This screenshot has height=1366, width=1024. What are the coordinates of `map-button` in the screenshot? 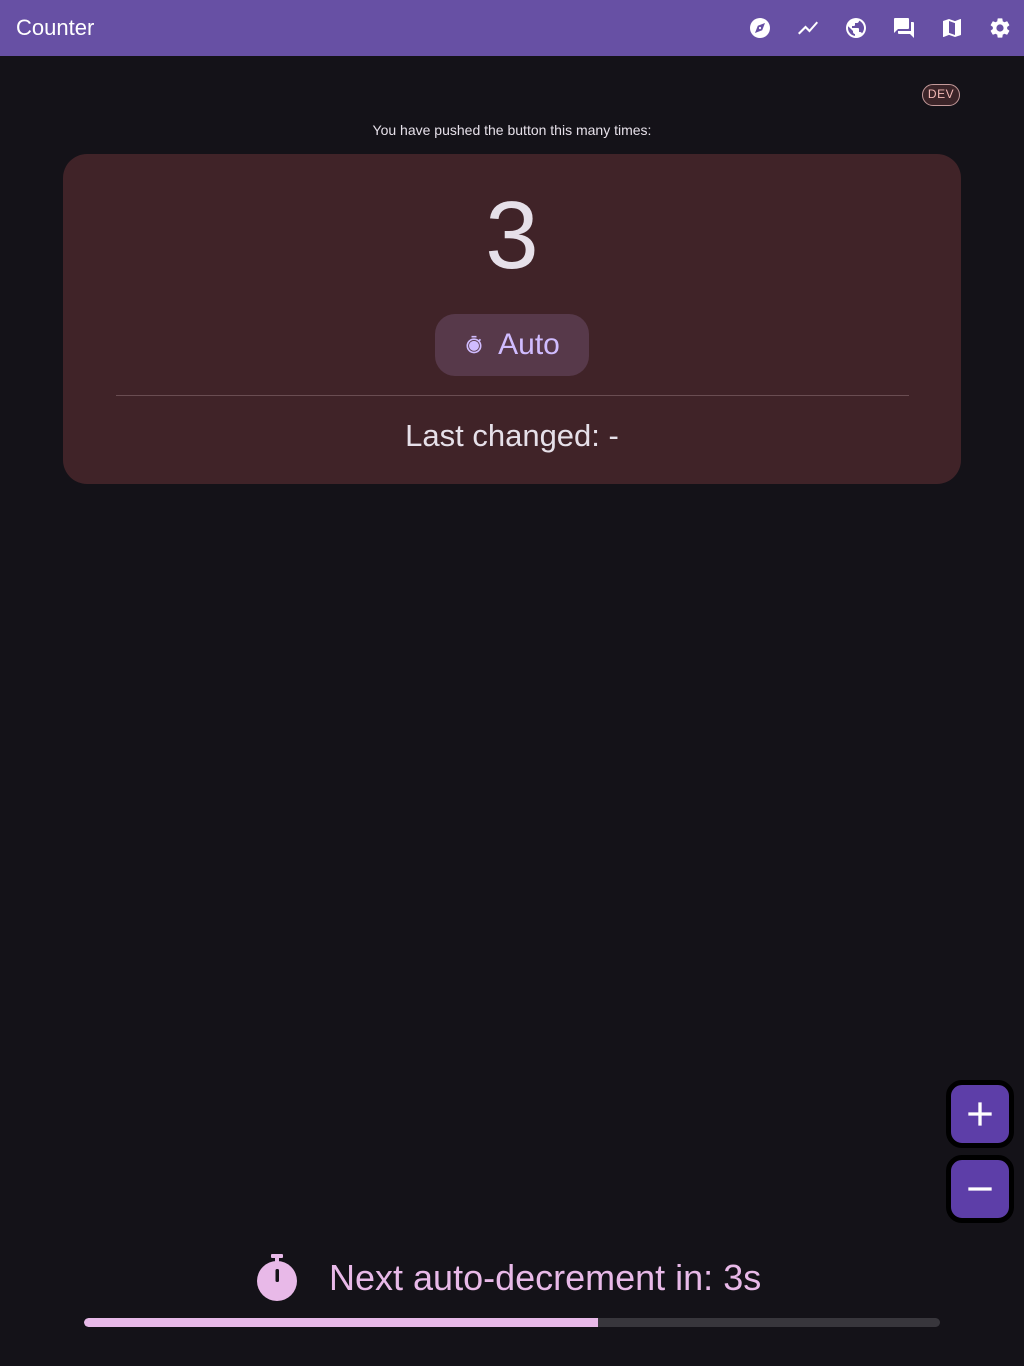 It's located at (952, 28).